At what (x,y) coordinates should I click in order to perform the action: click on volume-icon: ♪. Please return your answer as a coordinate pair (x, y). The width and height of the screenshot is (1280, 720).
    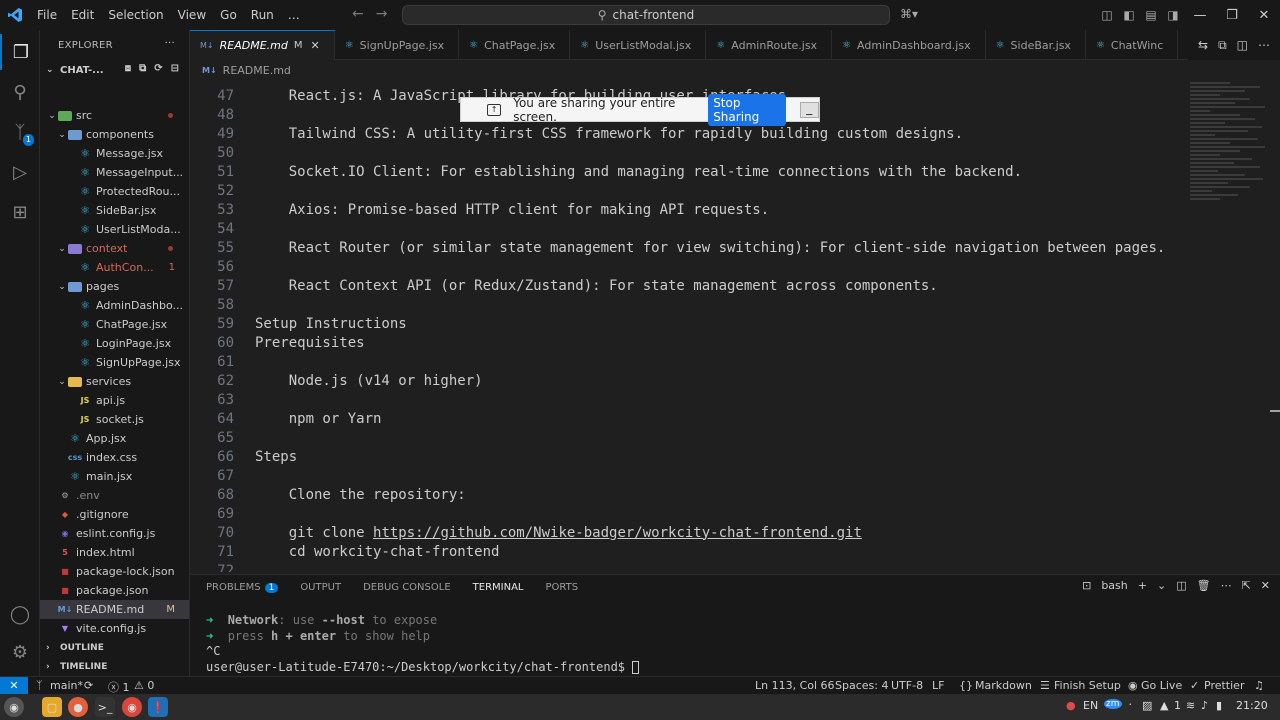
    Looking at the image, I should click on (1204, 705).